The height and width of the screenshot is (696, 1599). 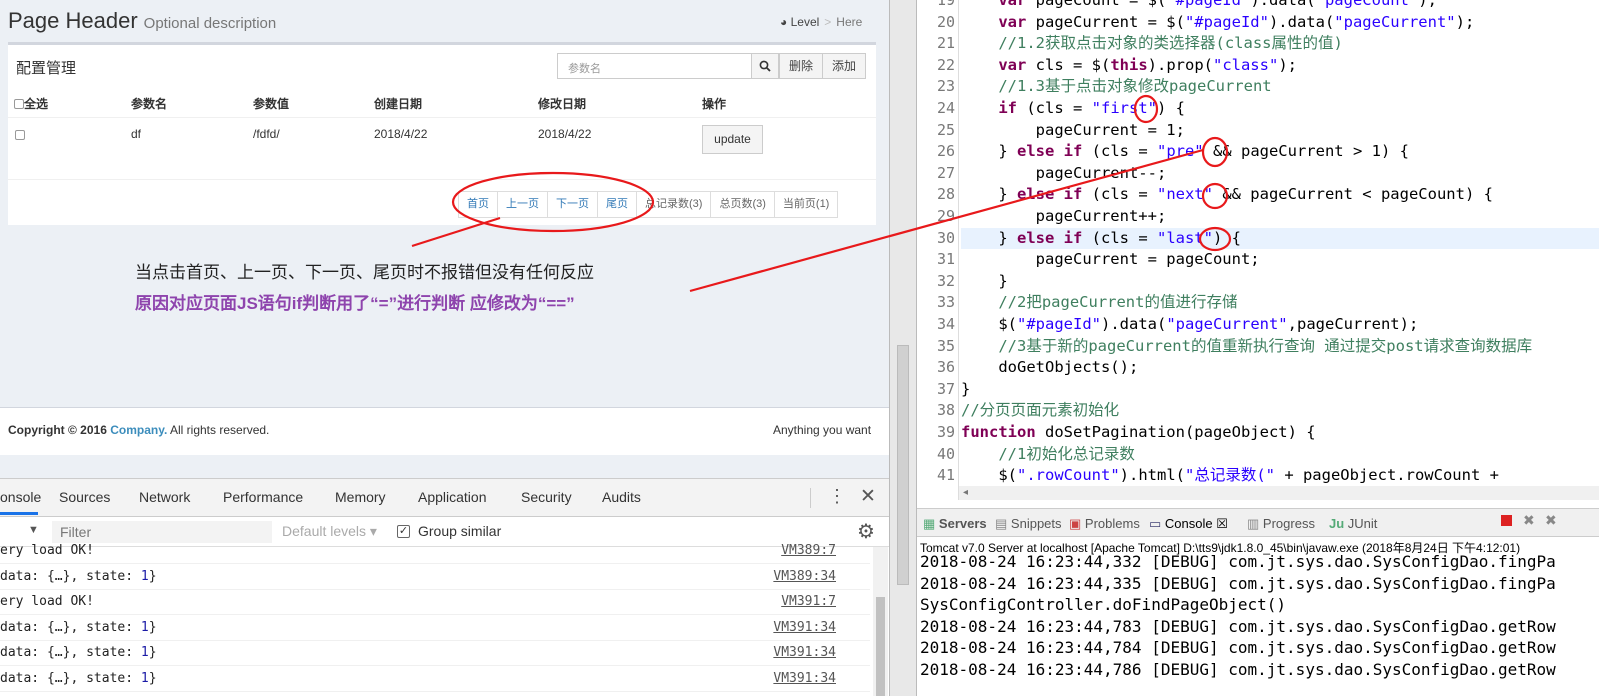 I want to click on company-link: Company., so click(x=138, y=430).